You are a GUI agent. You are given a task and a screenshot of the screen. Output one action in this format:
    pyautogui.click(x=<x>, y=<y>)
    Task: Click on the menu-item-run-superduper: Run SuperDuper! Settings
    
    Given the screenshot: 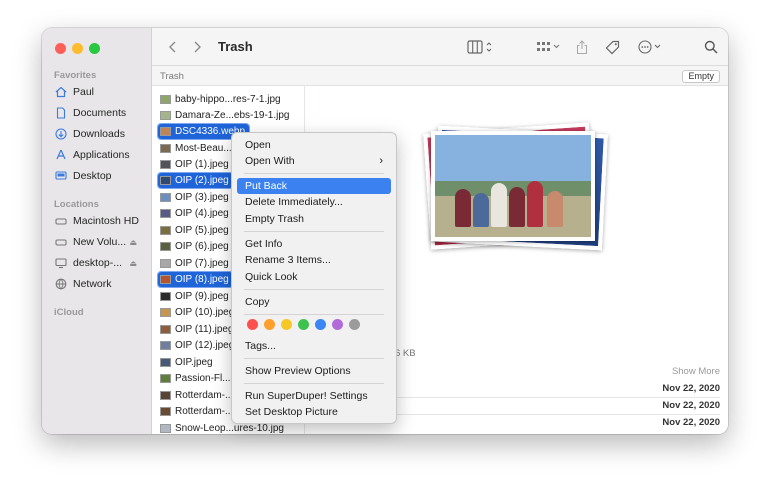 What is the action you would take?
    pyautogui.click(x=314, y=396)
    